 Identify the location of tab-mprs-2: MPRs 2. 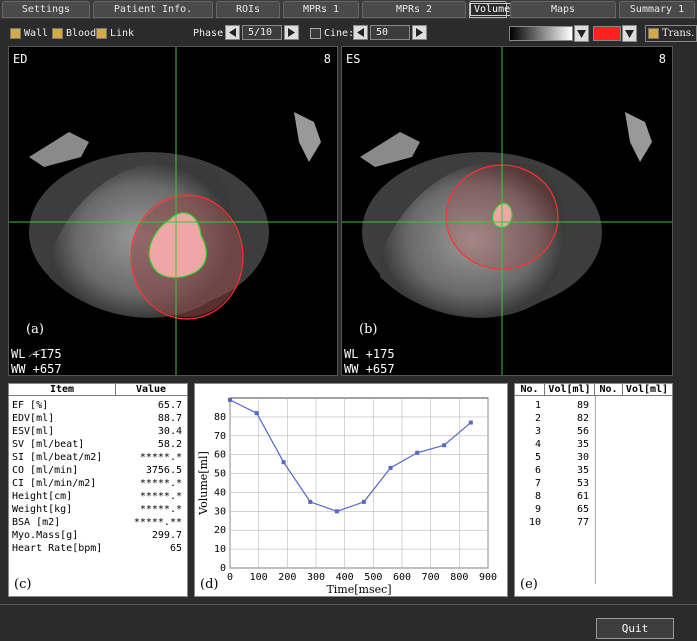
(414, 9).